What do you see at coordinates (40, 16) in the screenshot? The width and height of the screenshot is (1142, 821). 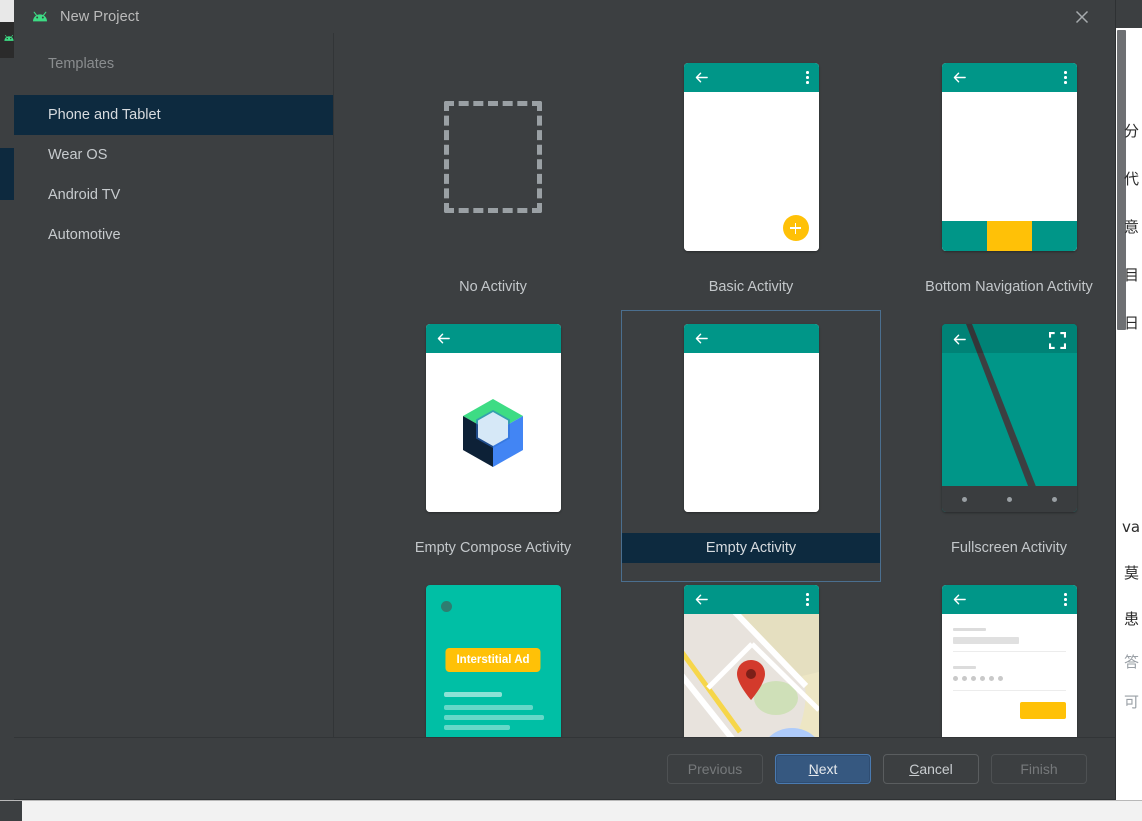 I see `android-icon` at bounding box center [40, 16].